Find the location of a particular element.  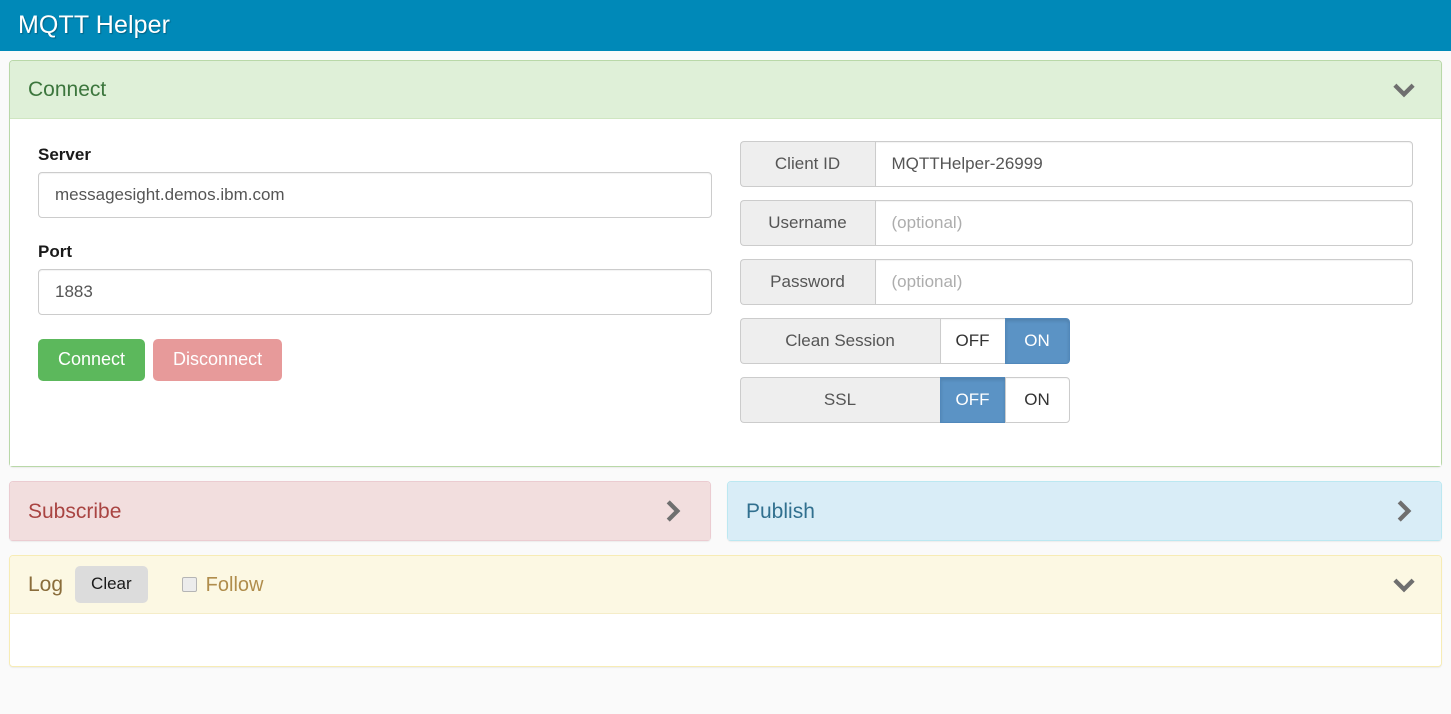

log-panel-title: Log is located at coordinates (46, 584).